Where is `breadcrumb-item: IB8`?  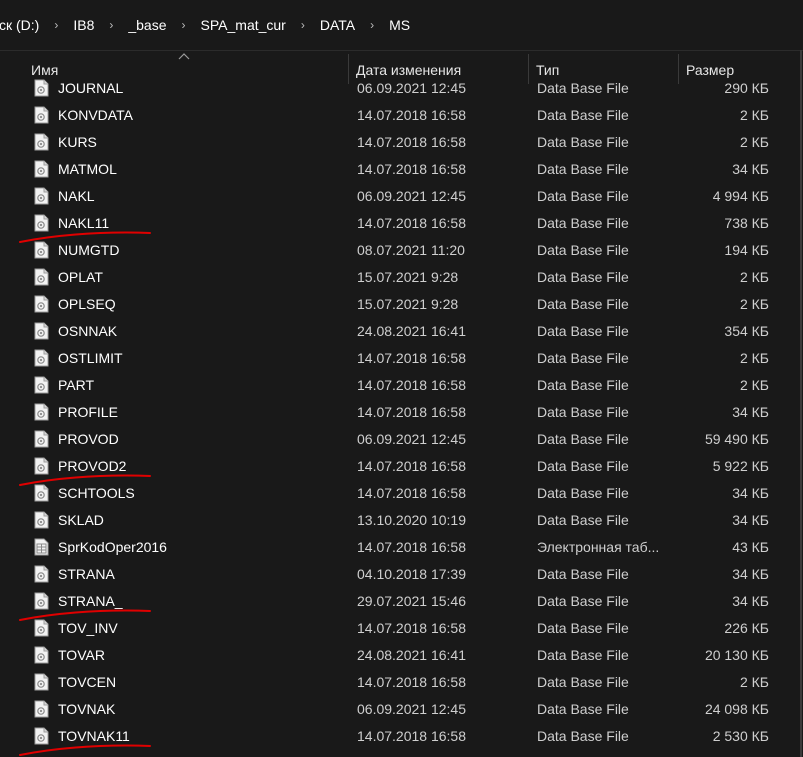
breadcrumb-item: IB8 is located at coordinates (83, 25).